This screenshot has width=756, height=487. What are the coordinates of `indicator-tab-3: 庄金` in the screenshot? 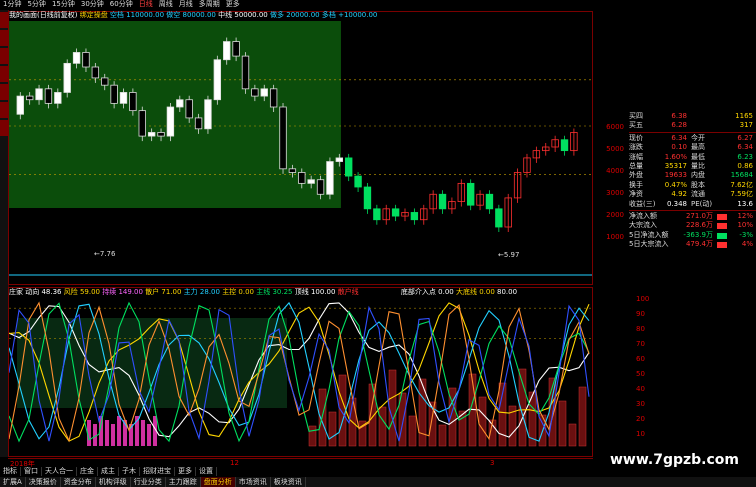 It's located at (87, 471).